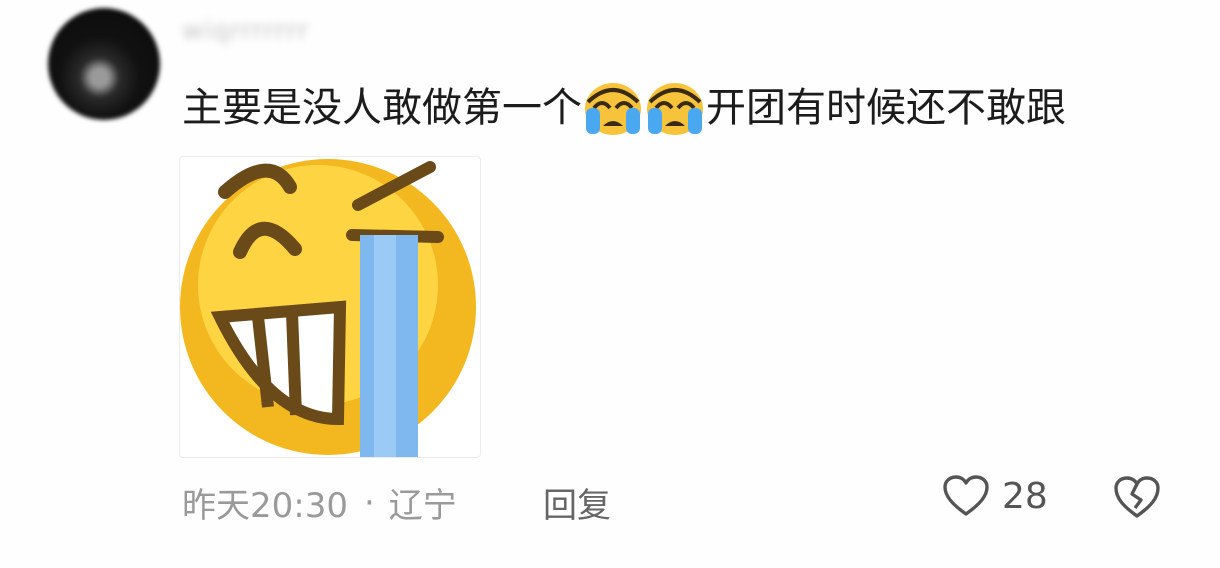 The image size is (1220, 568). What do you see at coordinates (382, 108) in the screenshot?
I see `comment-text-part1: 主要是没人敢做第一个` at bounding box center [382, 108].